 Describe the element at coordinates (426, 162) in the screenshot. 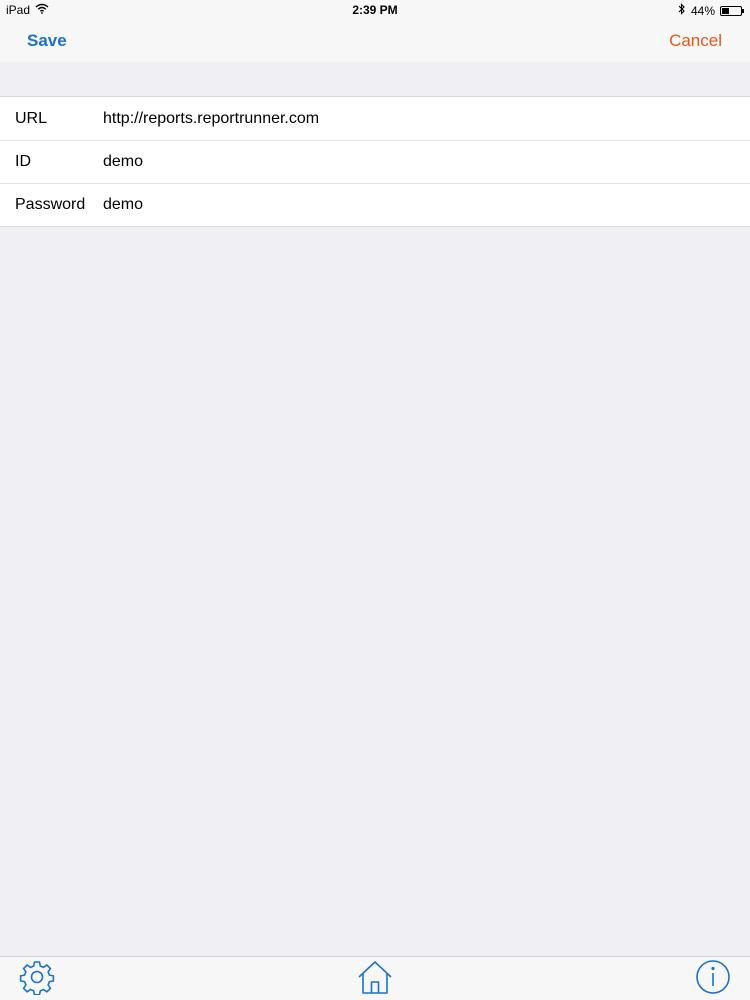

I see `id-field` at that location.